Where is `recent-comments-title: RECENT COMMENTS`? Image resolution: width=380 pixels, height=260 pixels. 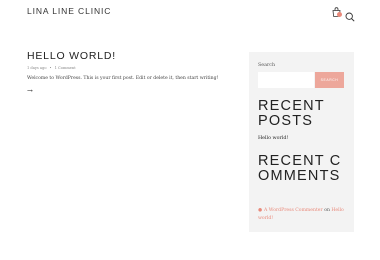
recent-comments-title: RECENT COMMENTS is located at coordinates (300, 168).